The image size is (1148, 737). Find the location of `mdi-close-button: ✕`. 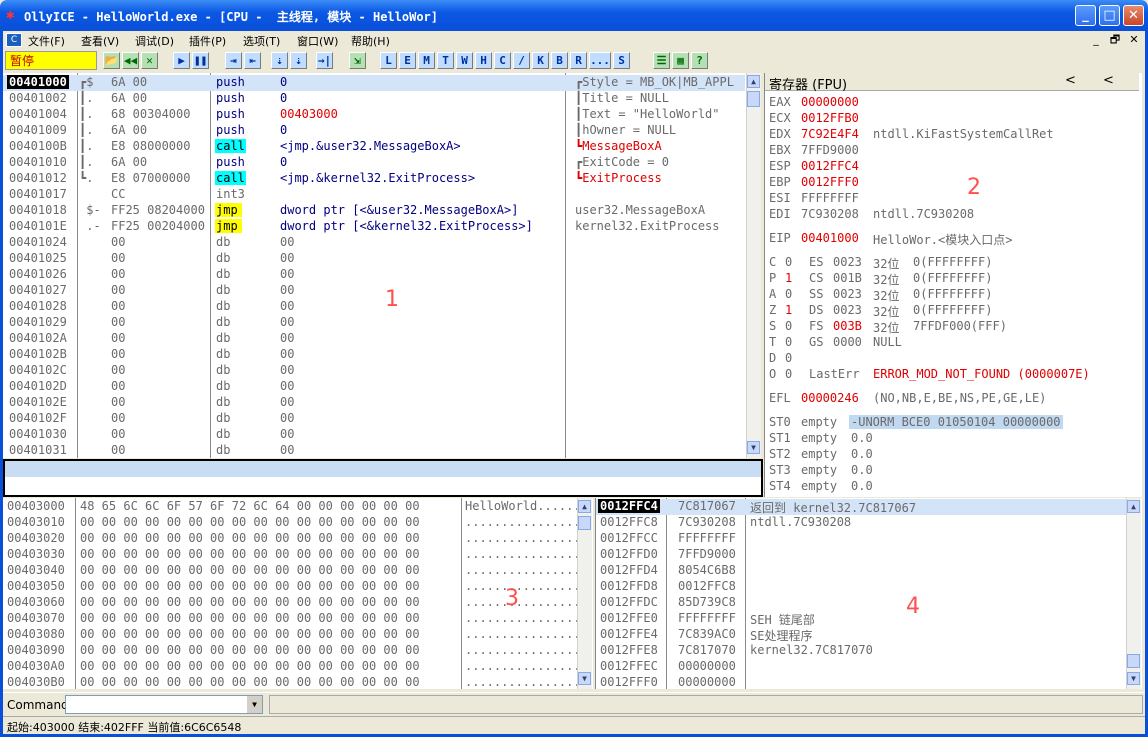

mdi-close-button: ✕ is located at coordinates (1134, 40).